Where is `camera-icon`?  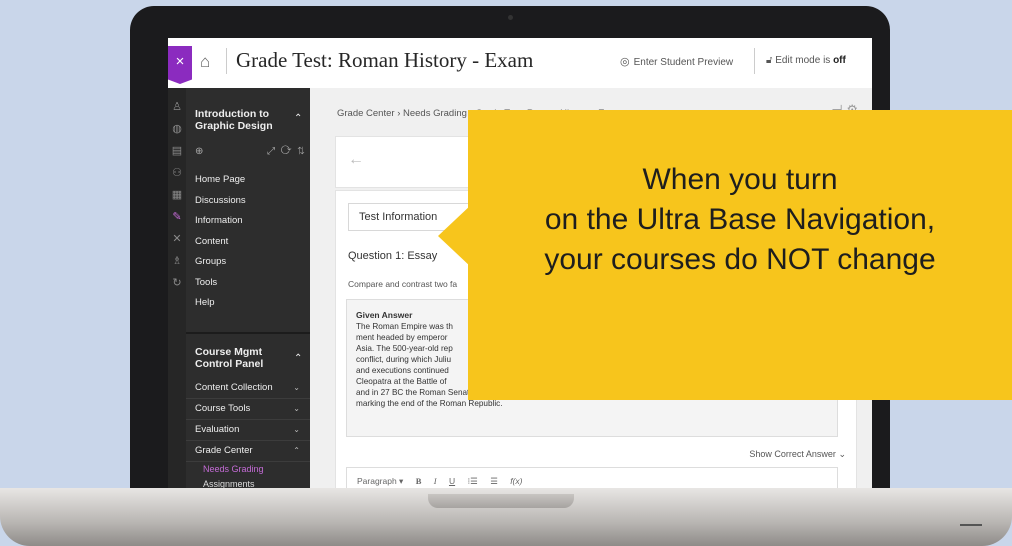 camera-icon is located at coordinates (510, 17).